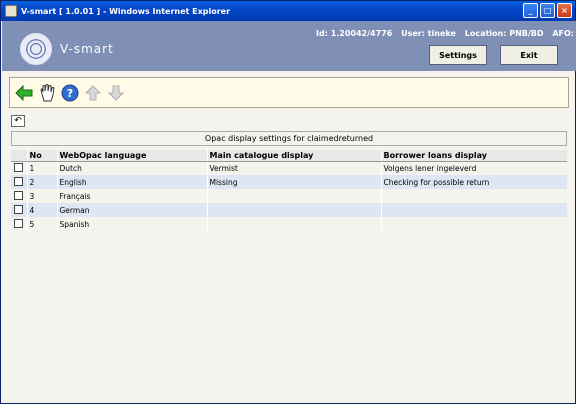  What do you see at coordinates (131, 182) in the screenshot?
I see `cell-language: English` at bounding box center [131, 182].